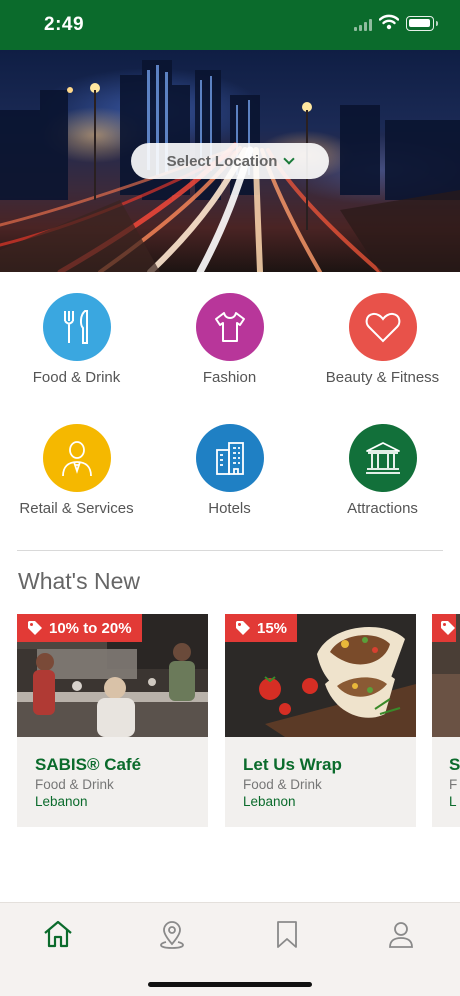  I want to click on tab-saved, so click(287, 934).